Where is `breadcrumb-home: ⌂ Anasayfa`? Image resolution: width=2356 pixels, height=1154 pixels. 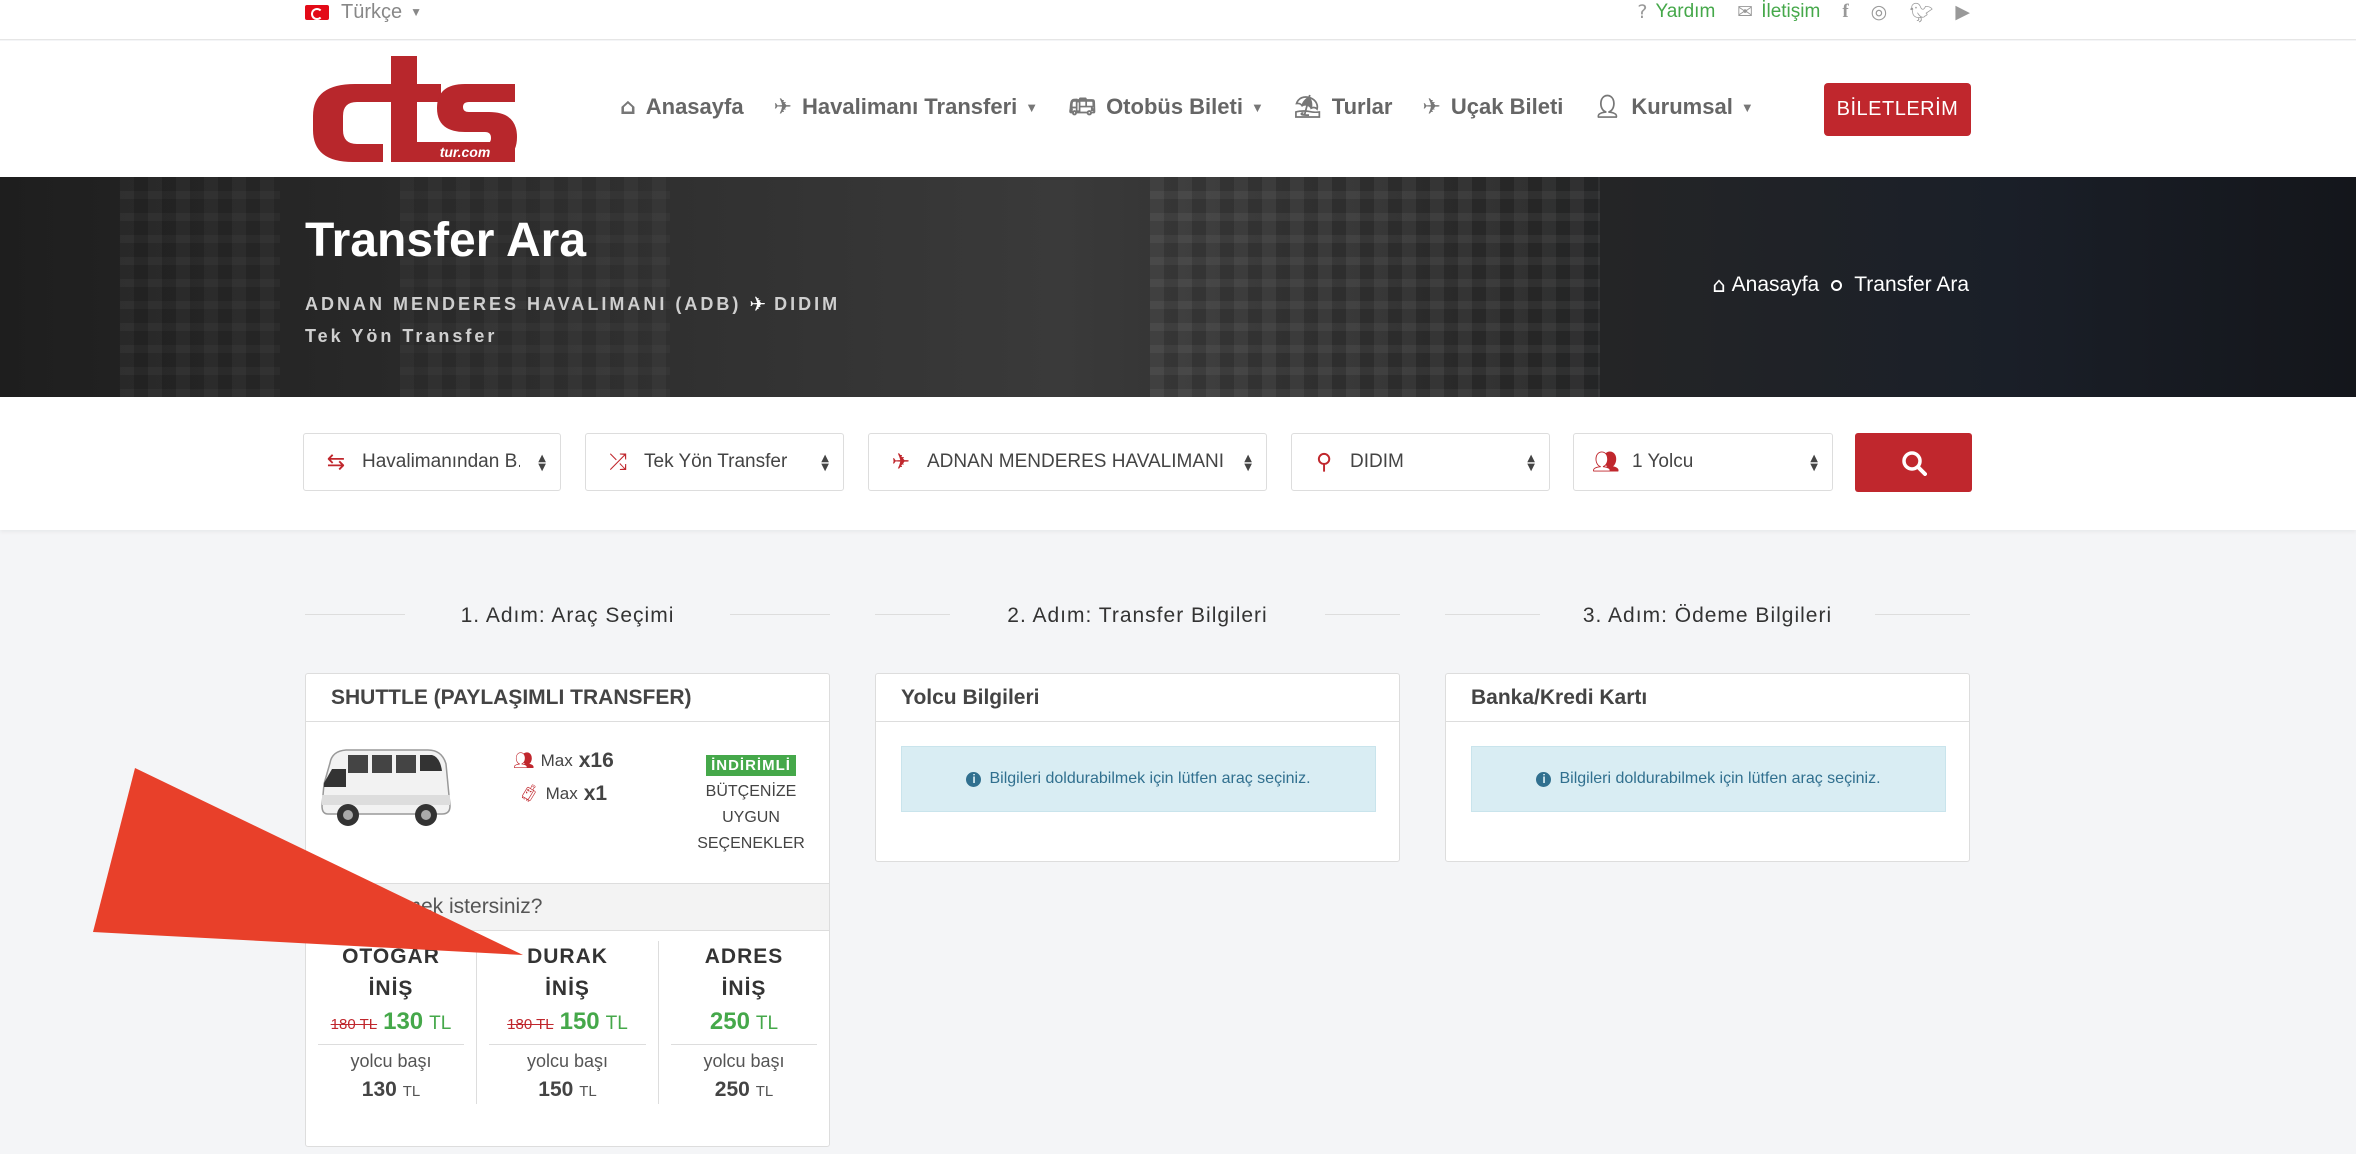 breadcrumb-home: ⌂ Anasayfa is located at coordinates (1765, 285).